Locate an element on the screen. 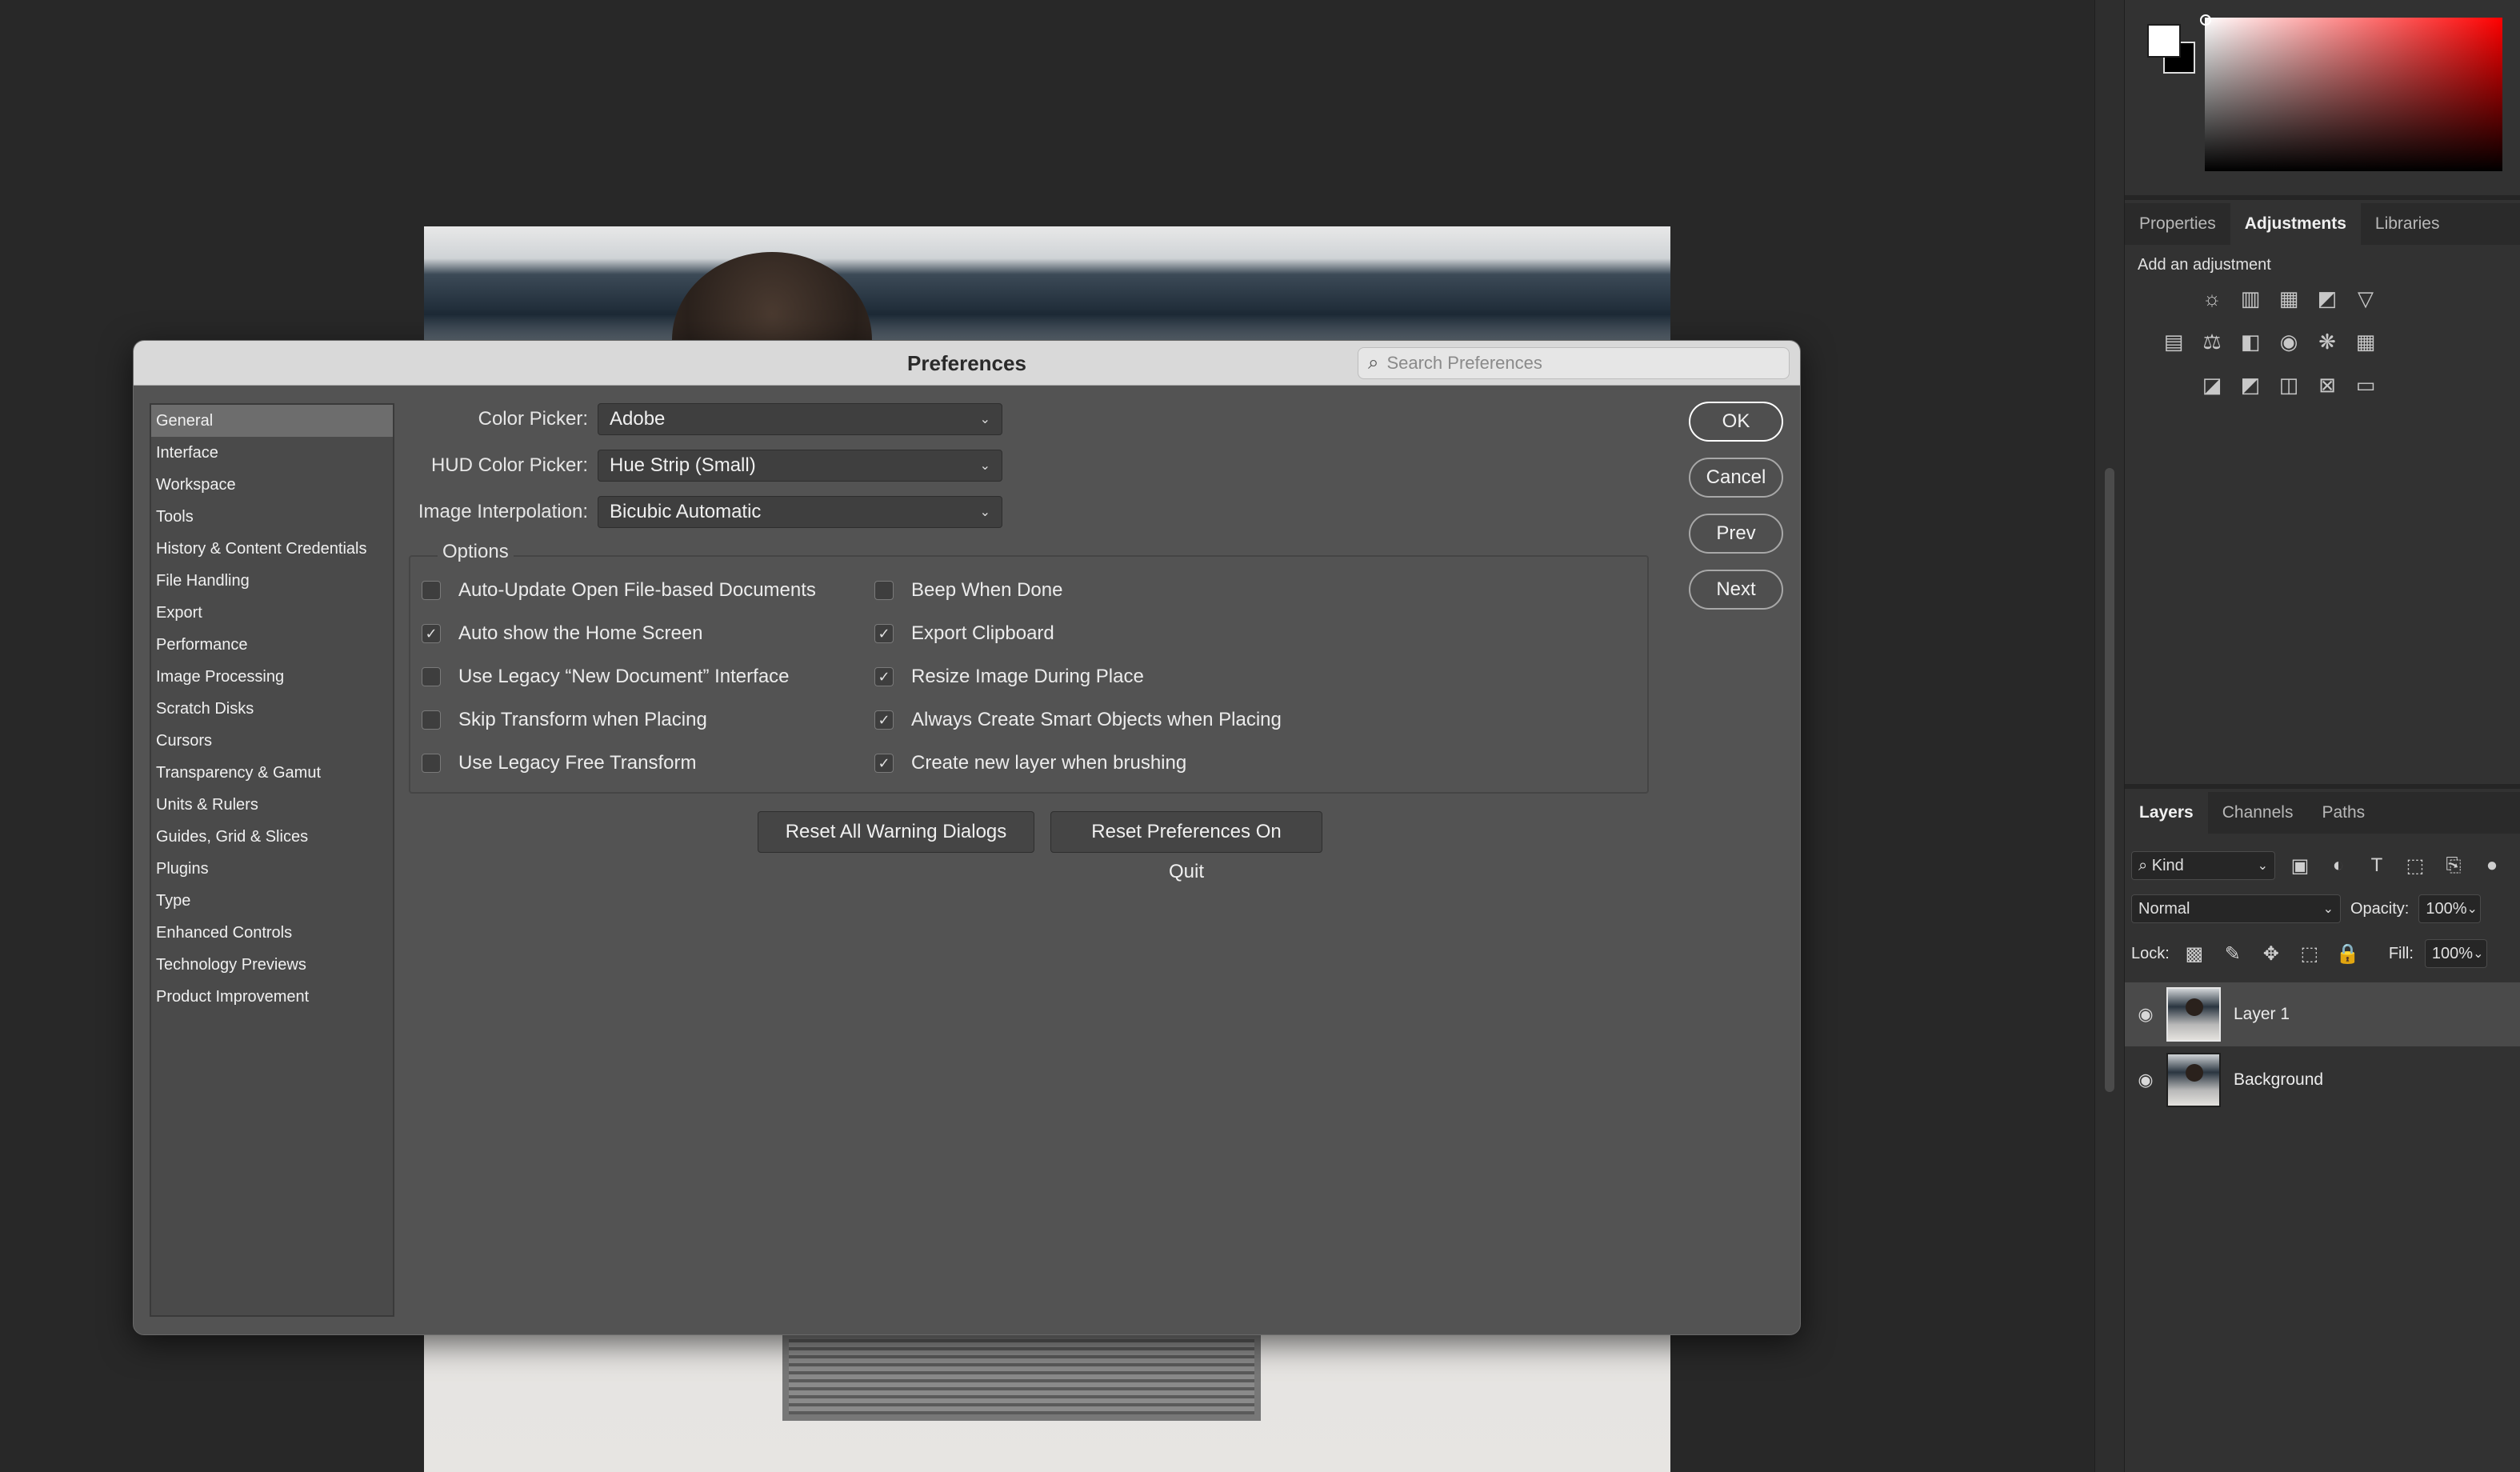 The image size is (2520, 1472). option-export-clipboard: ✓ Export Clipboard is located at coordinates (964, 633).